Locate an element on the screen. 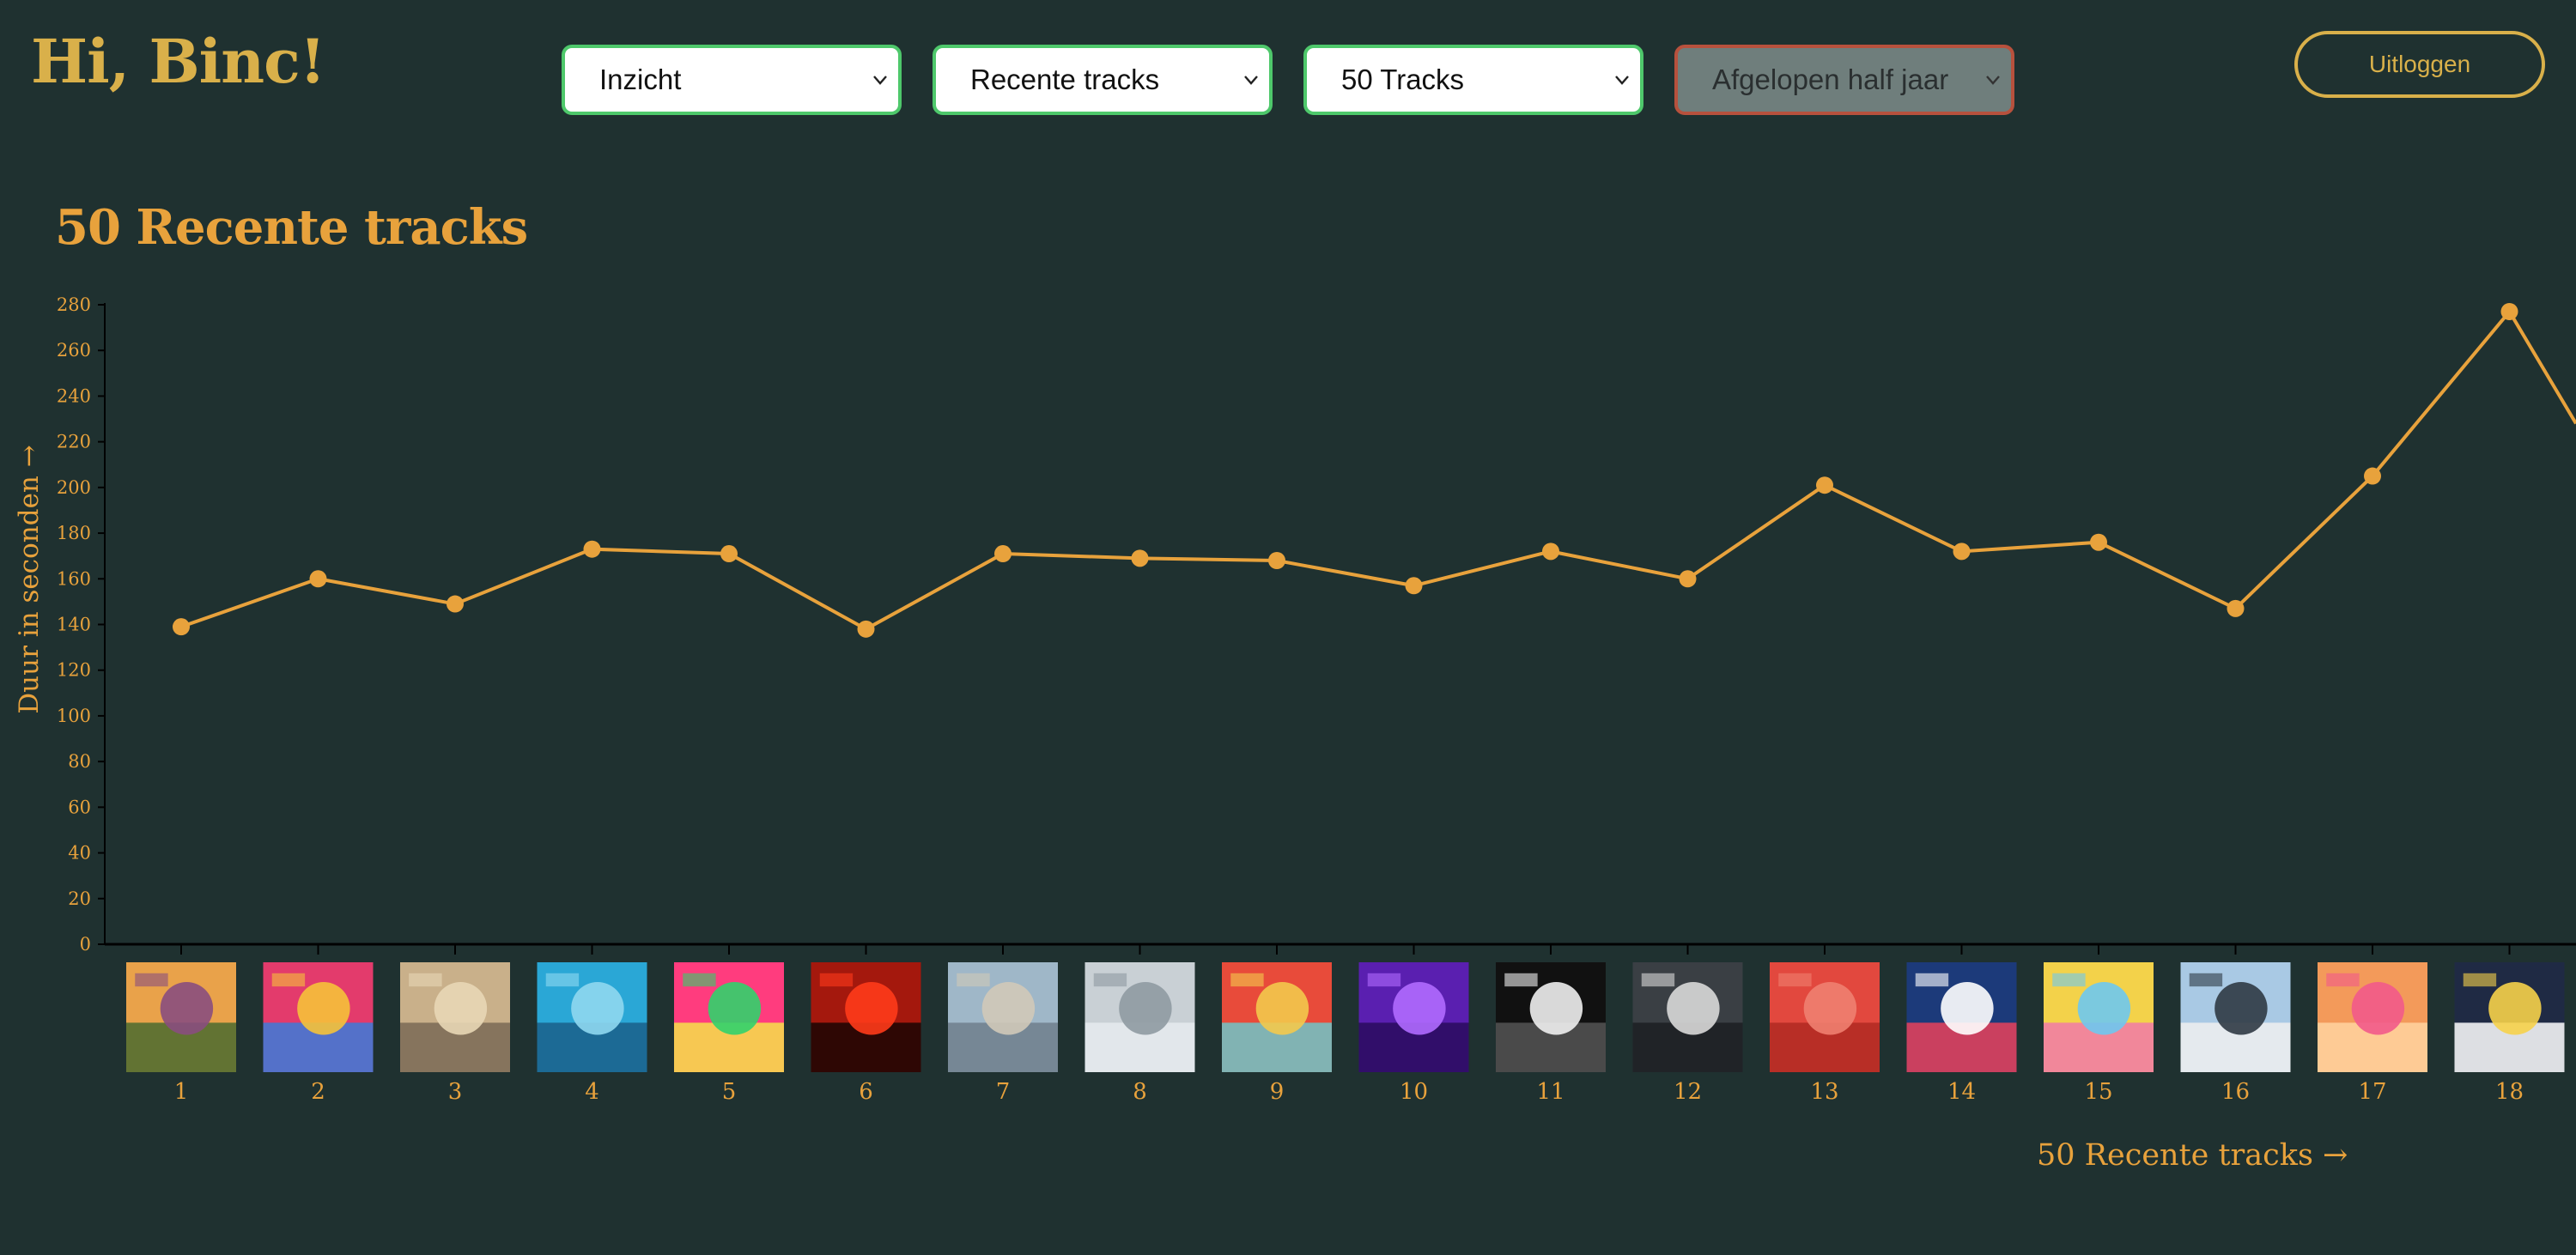 This screenshot has height=1255, width=2576. x-tick-label: 7 is located at coordinates (1003, 1092).